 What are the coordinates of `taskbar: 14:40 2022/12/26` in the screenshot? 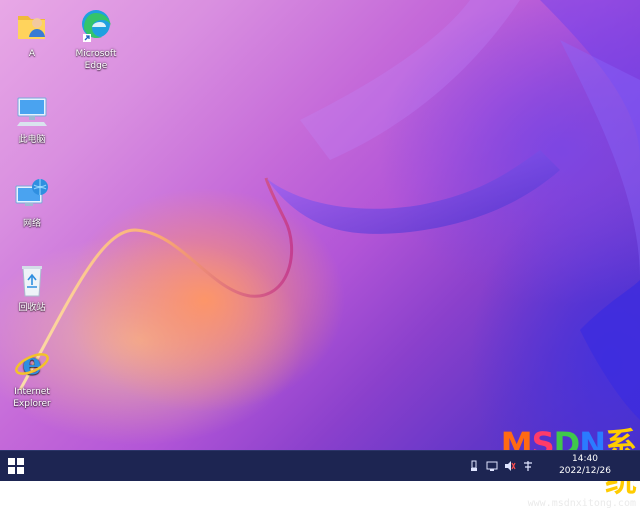 It's located at (320, 465).